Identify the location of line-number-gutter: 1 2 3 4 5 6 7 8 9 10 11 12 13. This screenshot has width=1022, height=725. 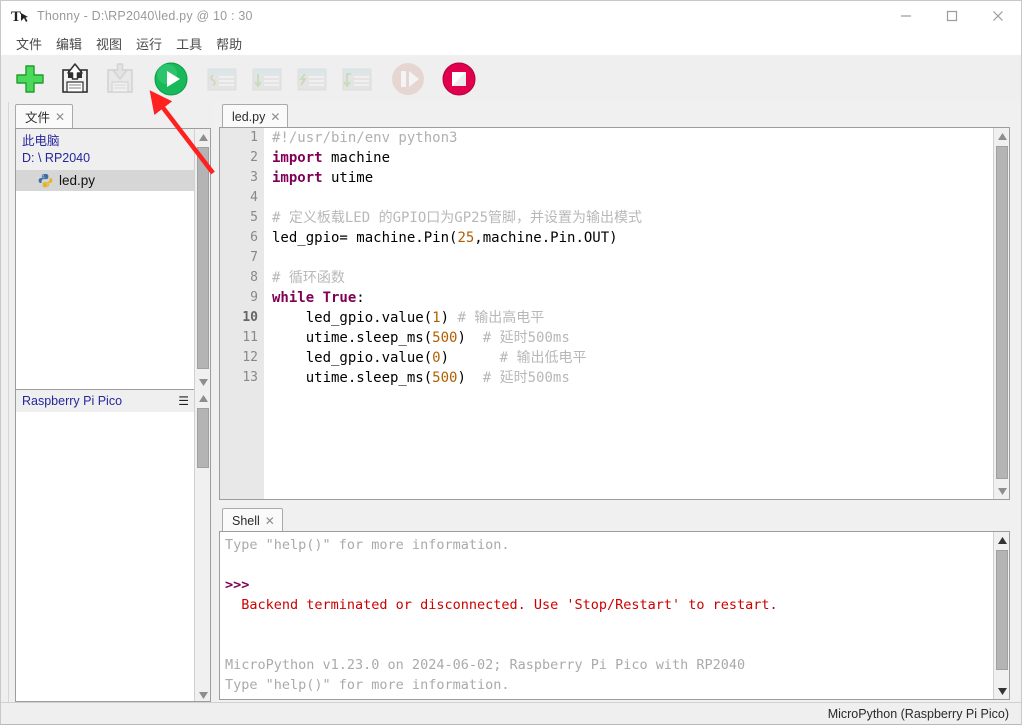
(242, 313).